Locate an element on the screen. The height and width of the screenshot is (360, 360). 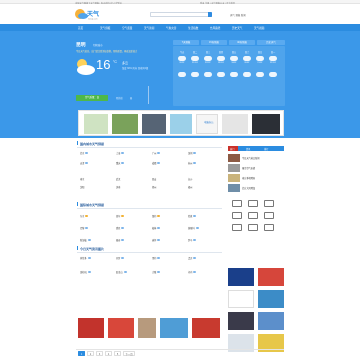
city-row: 长沙 is located at coordinates (190, 179).